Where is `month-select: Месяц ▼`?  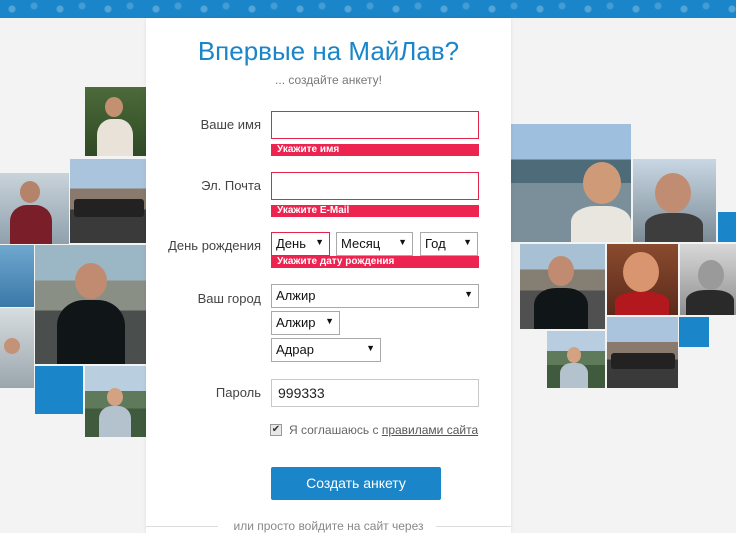 month-select: Месяц ▼ is located at coordinates (374, 244).